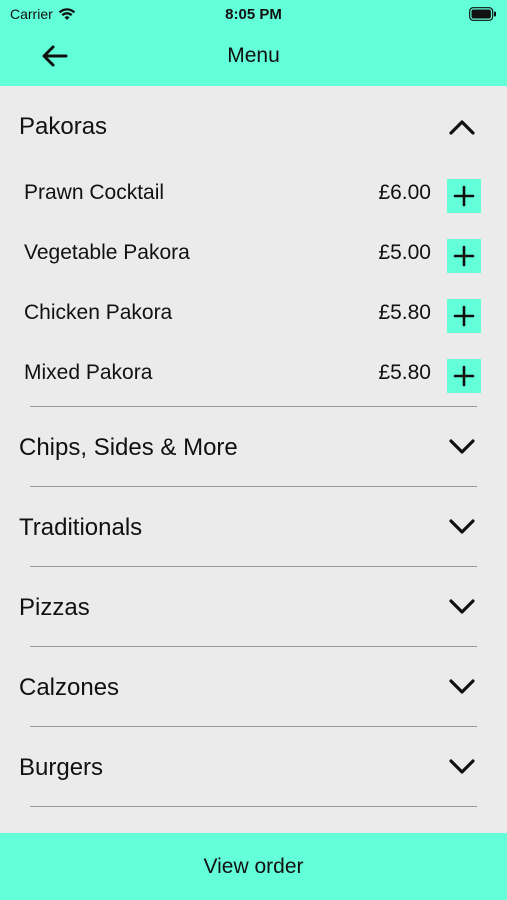 Image resolution: width=507 pixels, height=900 pixels. Describe the element at coordinates (98, 312) in the screenshot. I see `item-name: Chicken Pakora` at that location.